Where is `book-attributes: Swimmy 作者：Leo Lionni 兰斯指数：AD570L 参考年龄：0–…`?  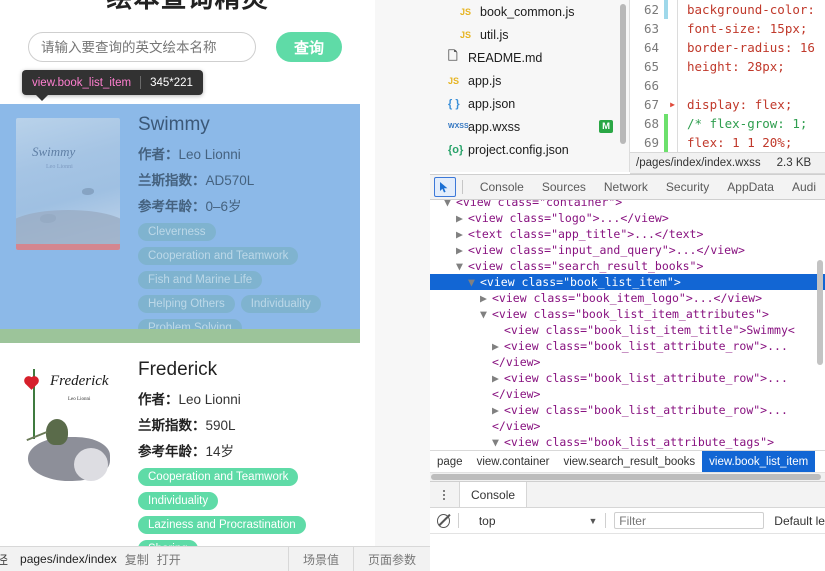
book-attributes: Swimmy 作者：Leo Lionni 兰斯指数：AD570L 参考年龄：0–… is located at coordinates (240, 221).